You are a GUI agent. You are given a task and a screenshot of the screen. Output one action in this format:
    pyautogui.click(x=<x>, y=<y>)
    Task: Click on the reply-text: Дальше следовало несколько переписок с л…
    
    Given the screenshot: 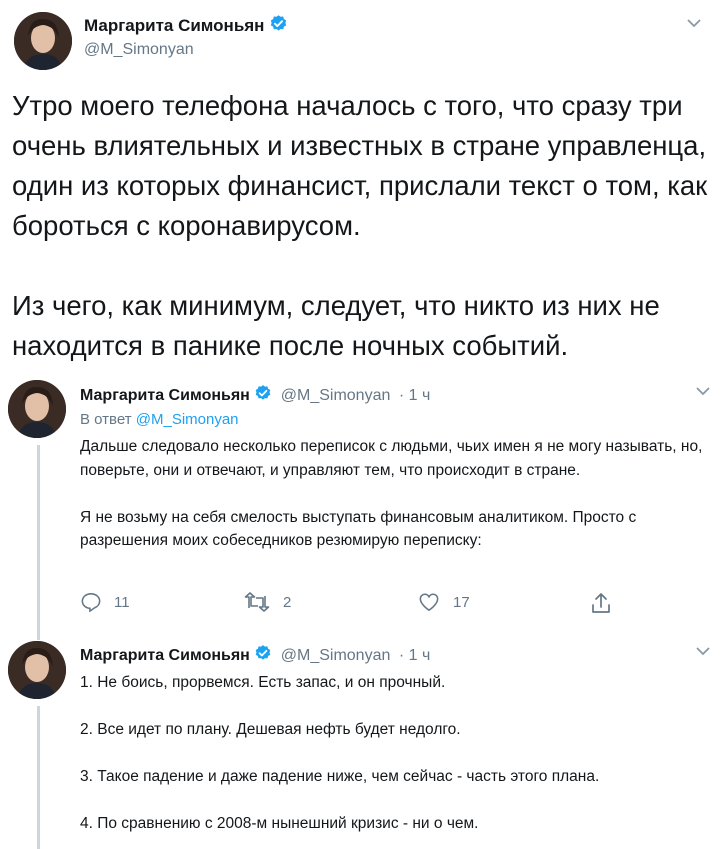 What is the action you would take?
    pyautogui.click(x=398, y=494)
    